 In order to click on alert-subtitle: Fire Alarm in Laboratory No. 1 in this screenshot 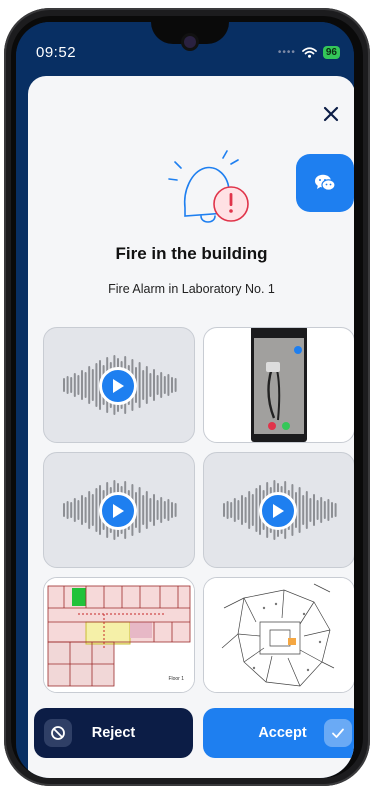, I will do `click(191, 289)`.